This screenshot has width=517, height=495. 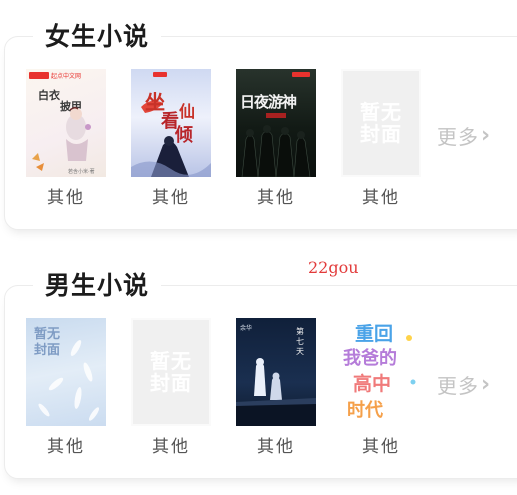 I want to click on svg-text: 白衣, so click(x=49, y=95).